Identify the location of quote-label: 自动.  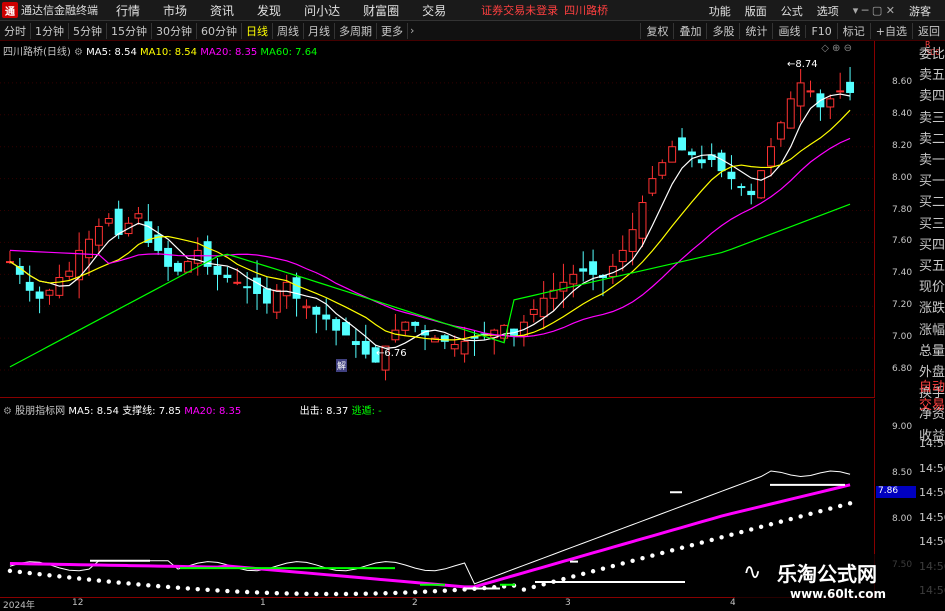
(932, 387).